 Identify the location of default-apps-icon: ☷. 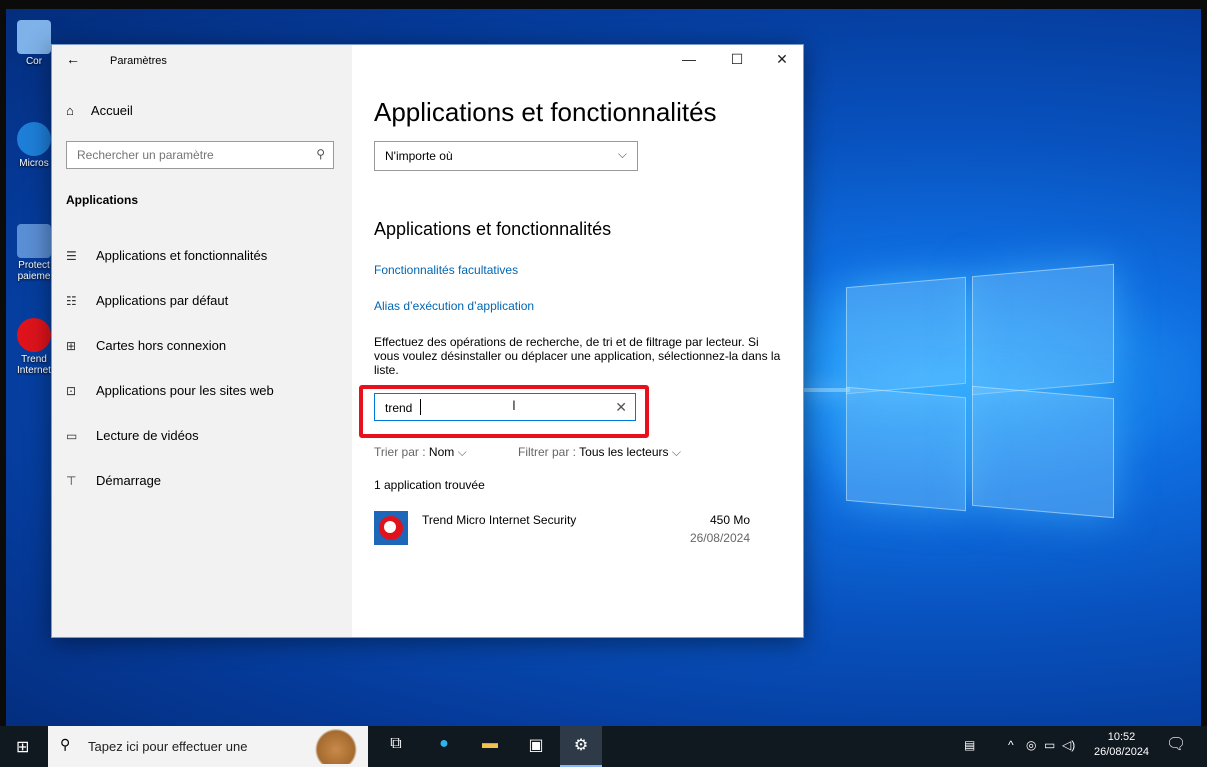
(71, 300).